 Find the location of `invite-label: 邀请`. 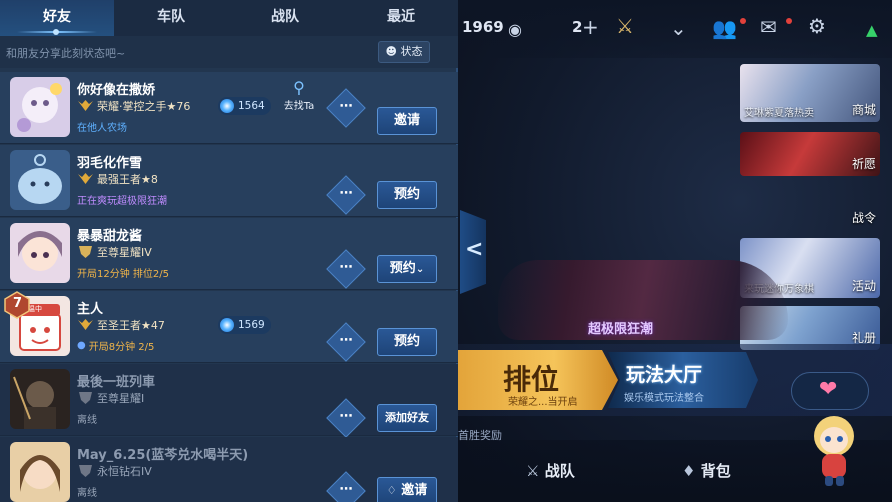

invite-label: 邀请 is located at coordinates (414, 490).